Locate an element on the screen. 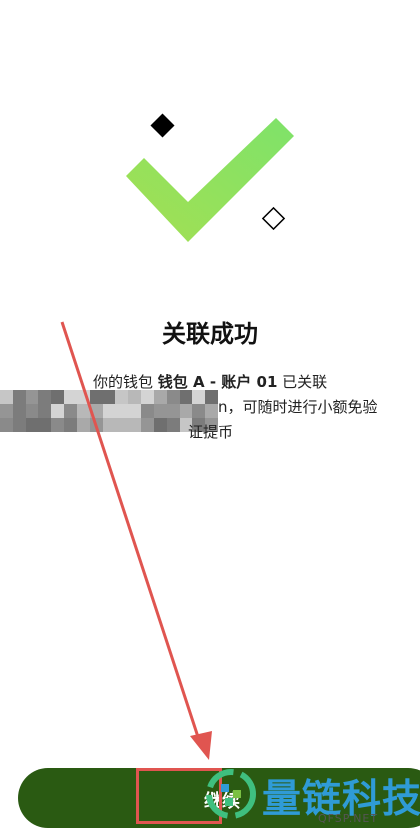  description-prefix: 你的钱包 is located at coordinates (125, 382).